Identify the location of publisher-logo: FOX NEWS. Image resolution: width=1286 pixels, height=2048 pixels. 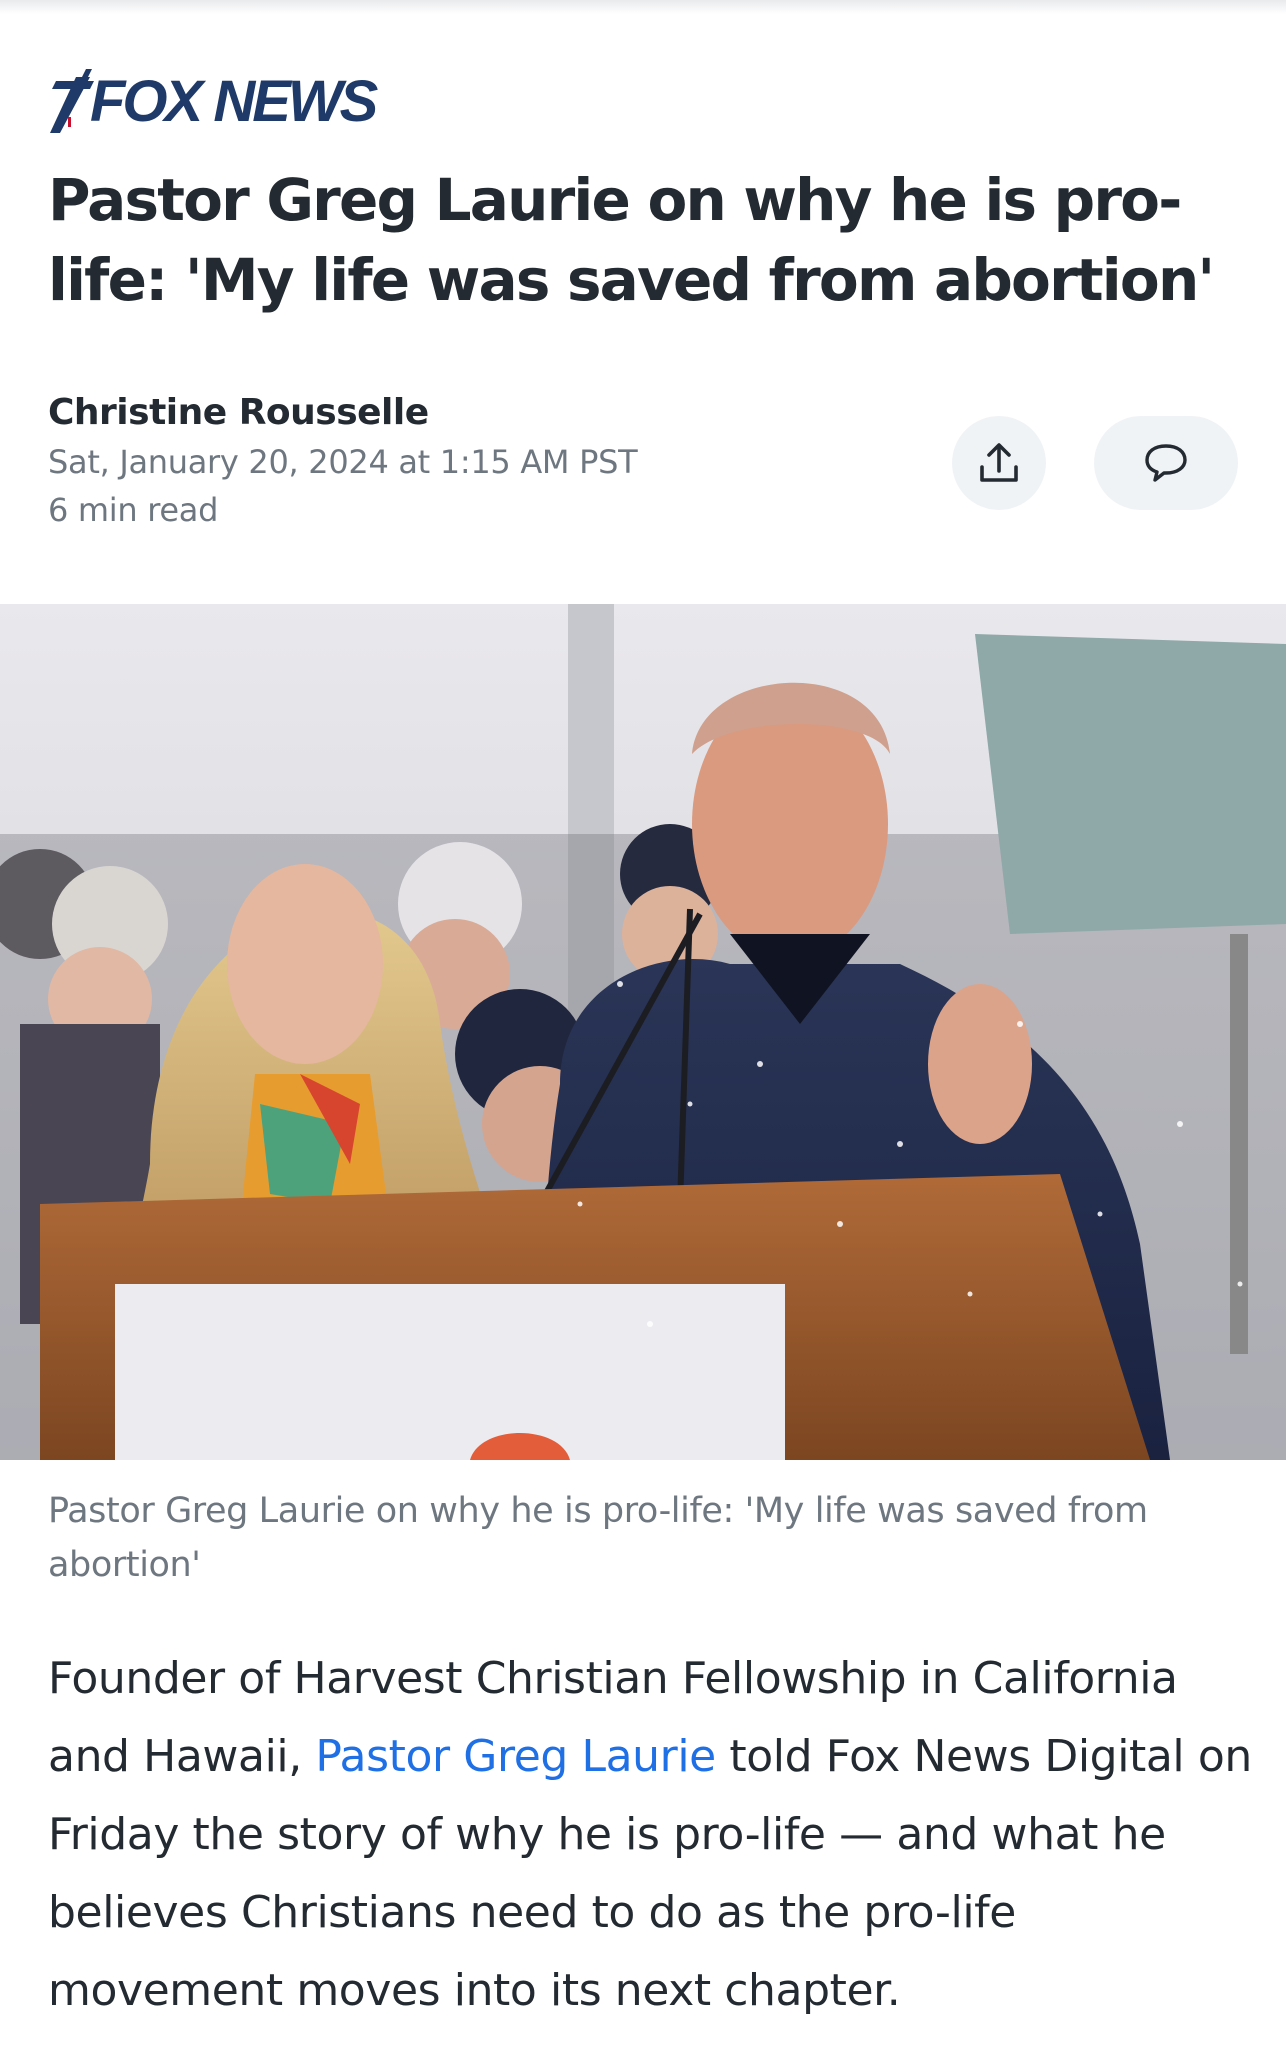
(212, 102).